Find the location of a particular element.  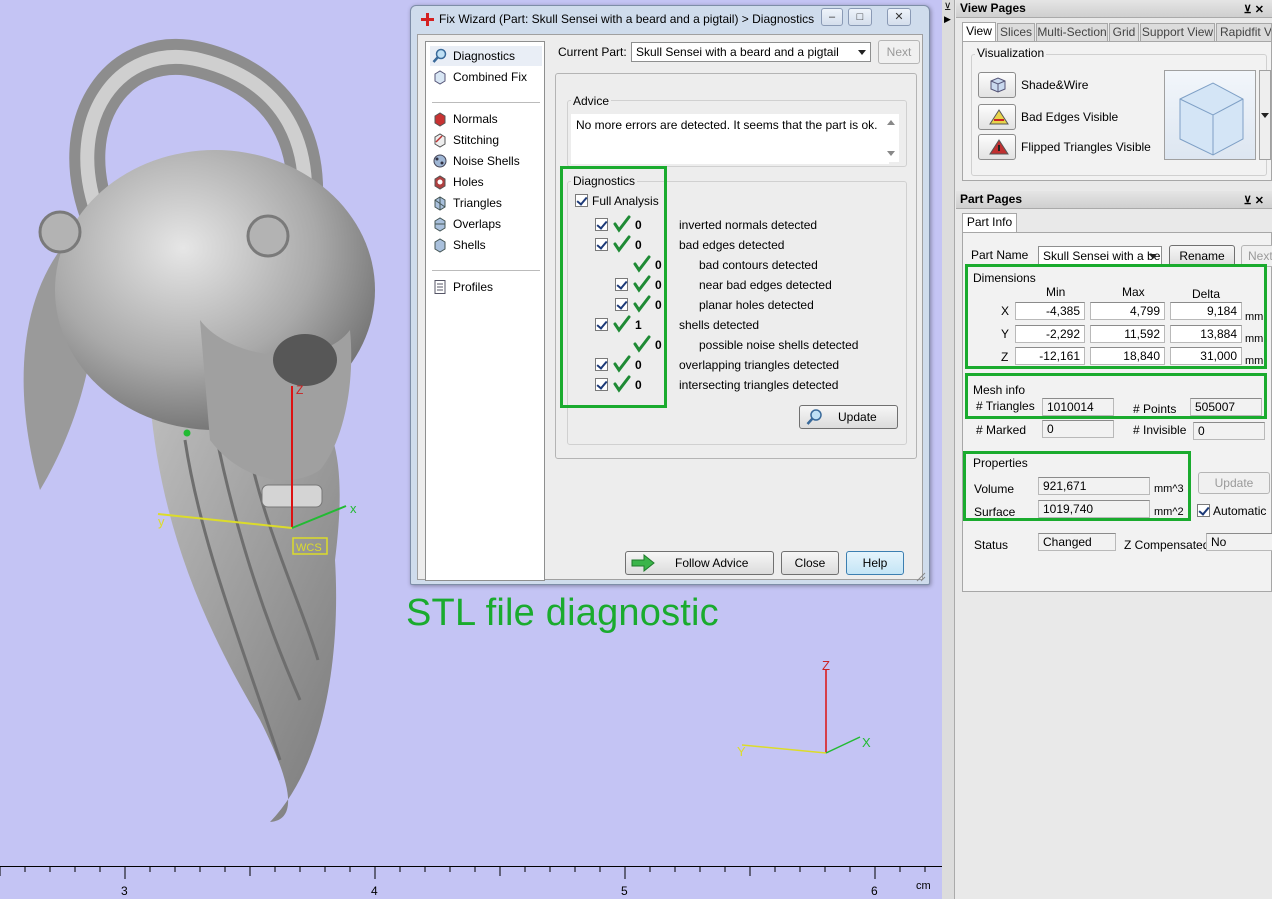

nav-item-shells: Shells is located at coordinates (486, 245).